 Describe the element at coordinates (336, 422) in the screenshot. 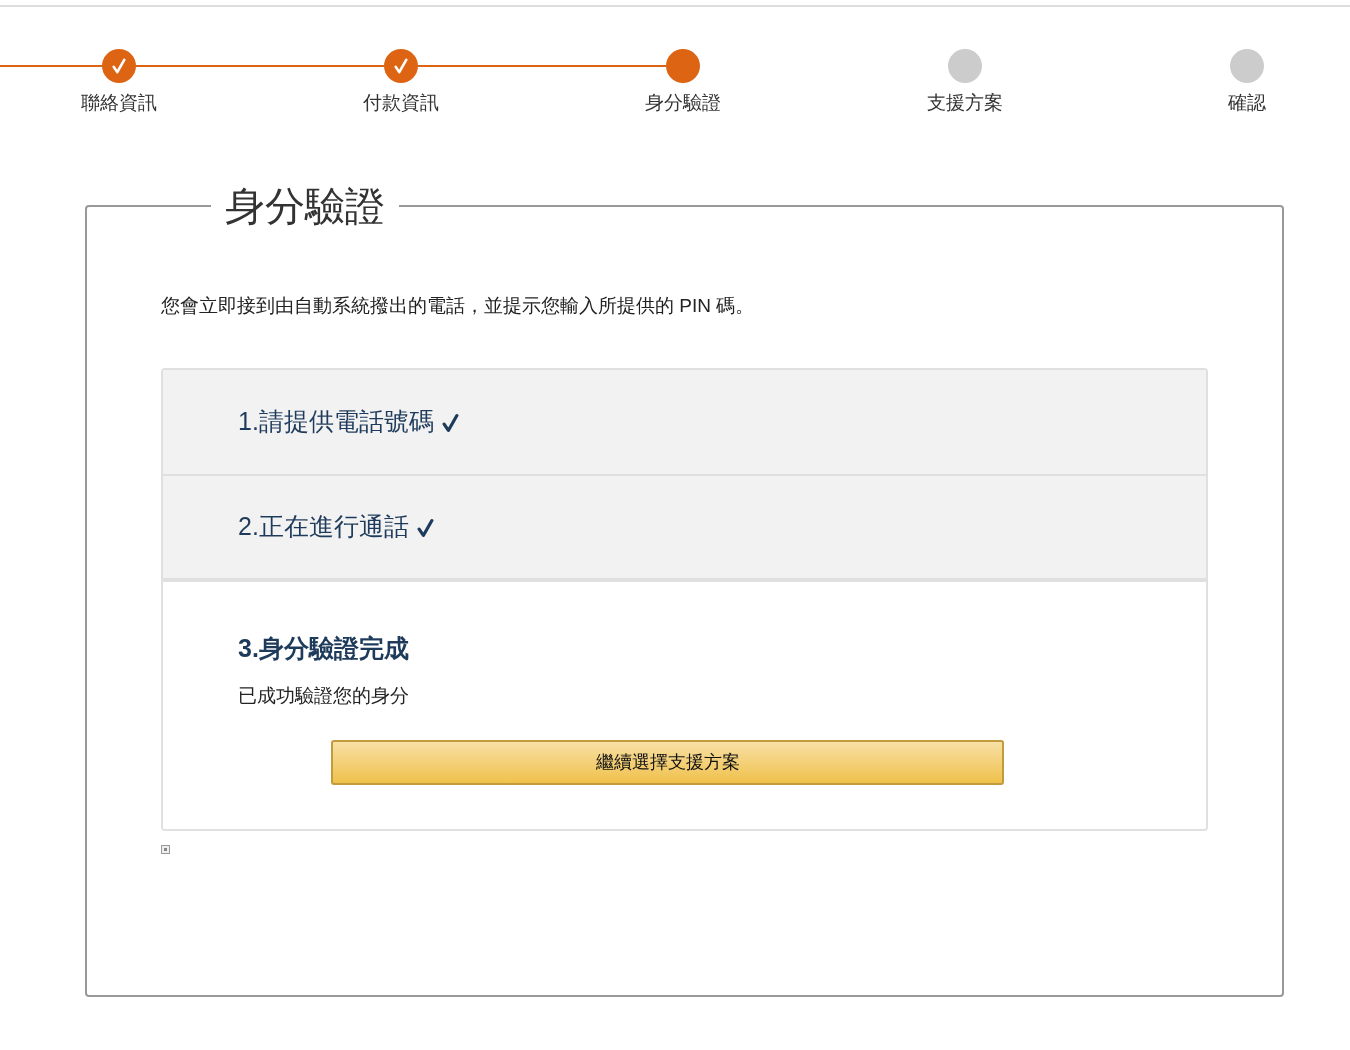

I see `section-heading: 1.請提供電話號碼` at that location.